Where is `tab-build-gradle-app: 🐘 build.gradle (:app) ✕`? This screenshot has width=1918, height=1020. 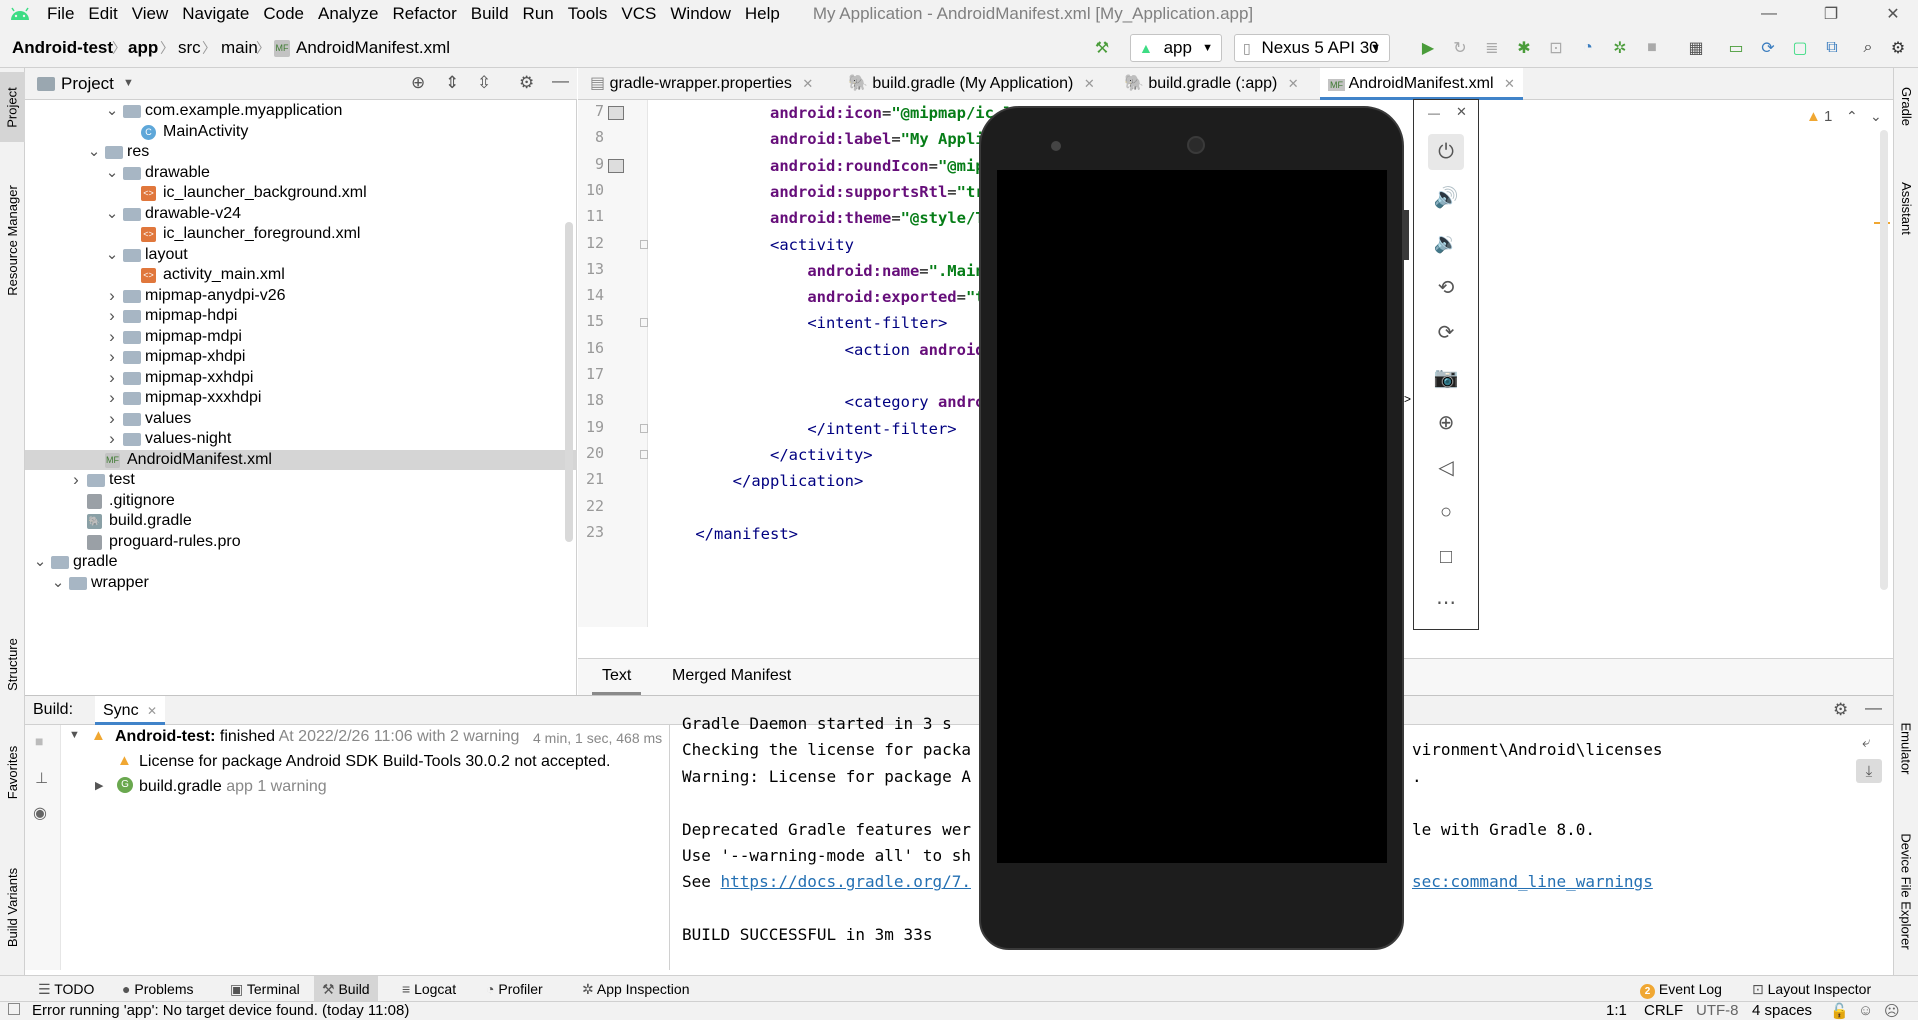 tab-build-gradle-app: 🐘 build.gradle (:app) ✕ is located at coordinates (1211, 84).